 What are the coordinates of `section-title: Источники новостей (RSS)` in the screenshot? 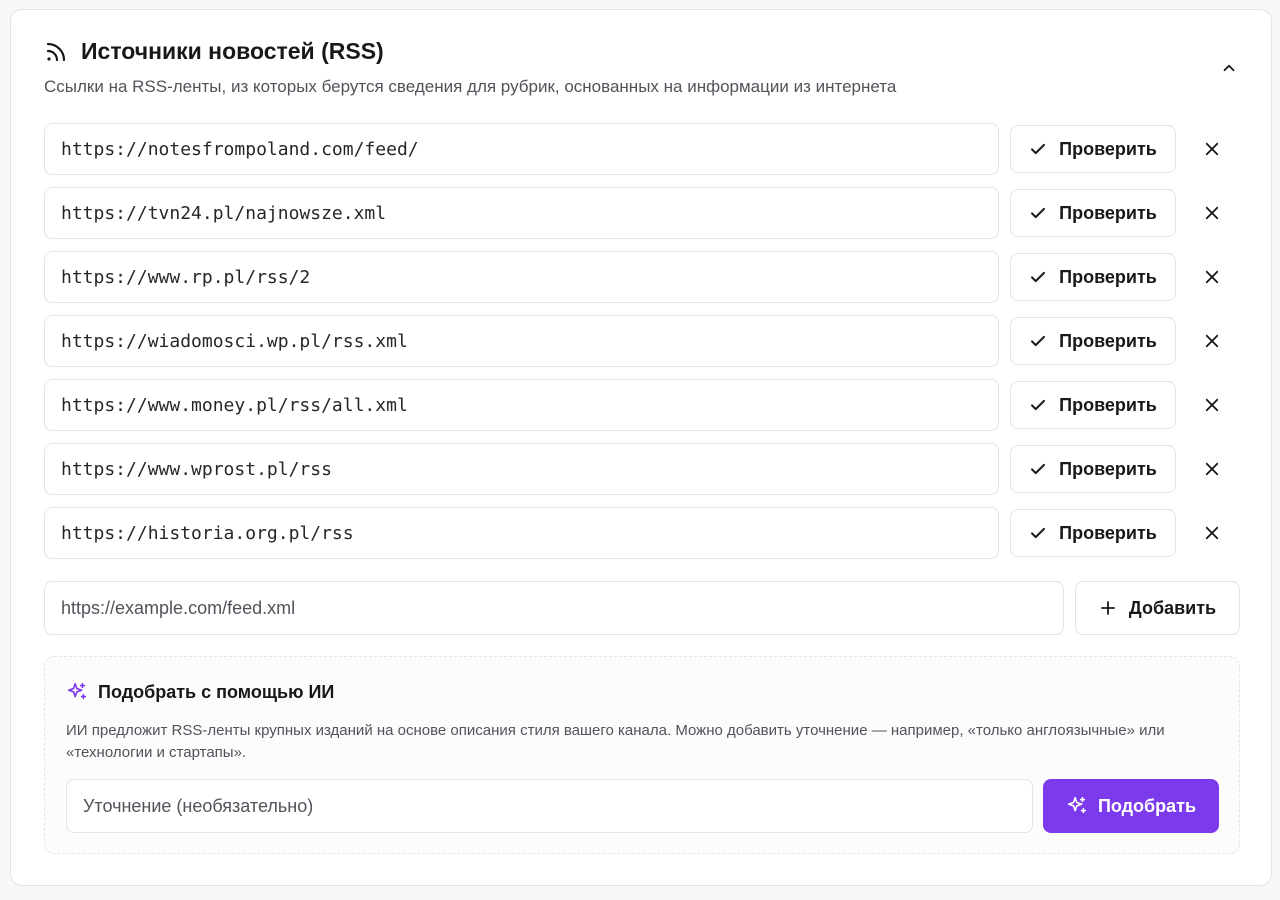 It's located at (232, 51).